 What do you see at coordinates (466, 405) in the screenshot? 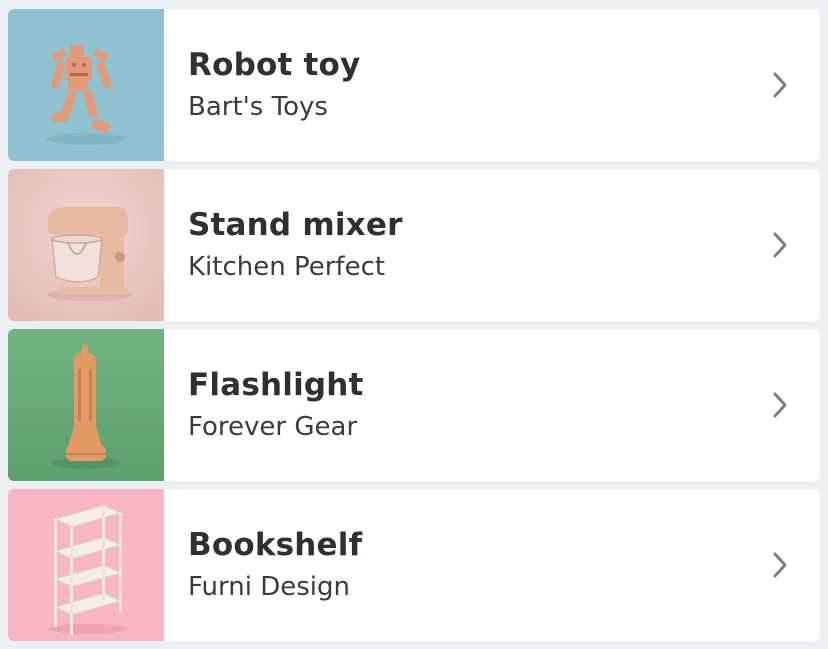
I see `item-text: Flashlight Forever Gear` at bounding box center [466, 405].